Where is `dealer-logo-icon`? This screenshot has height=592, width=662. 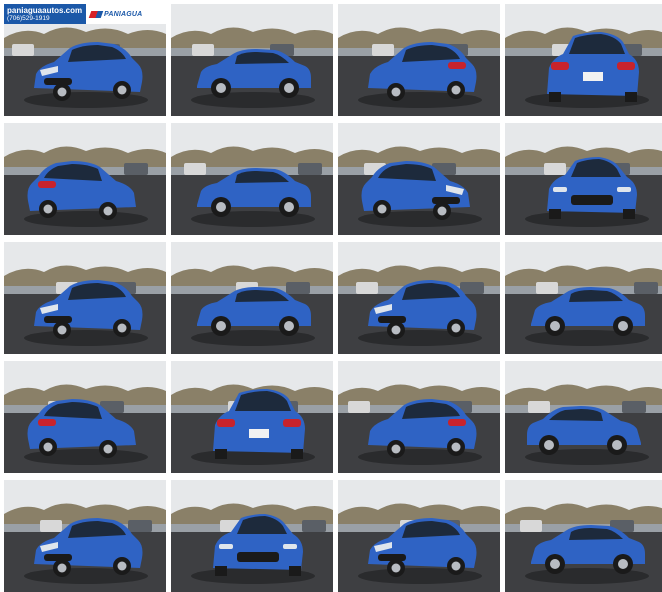 dealer-logo-icon is located at coordinates (96, 14).